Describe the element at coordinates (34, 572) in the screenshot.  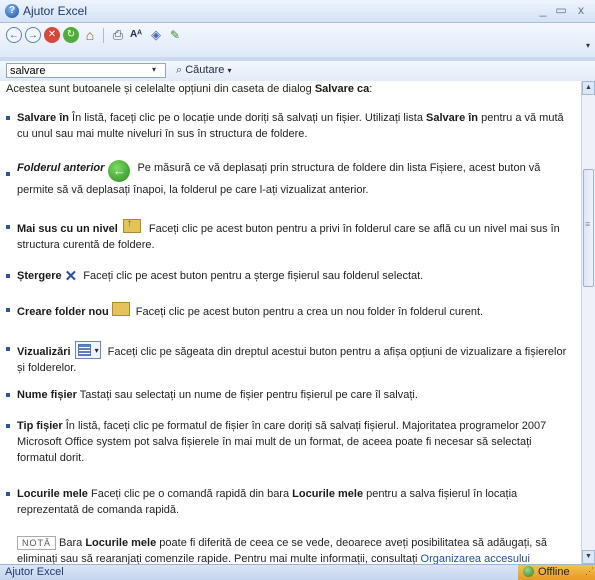
I see `status-app-name: Ajutor Excel` at that location.